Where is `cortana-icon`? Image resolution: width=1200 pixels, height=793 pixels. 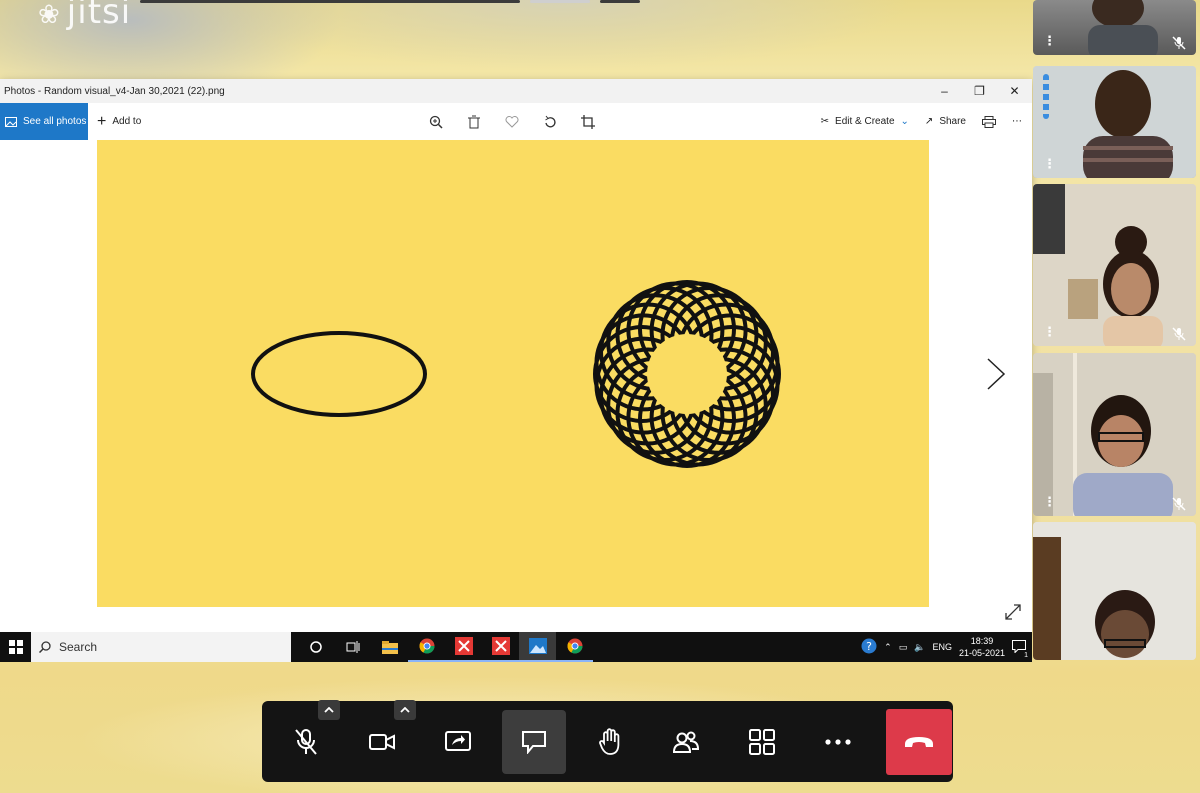
cortana-icon is located at coordinates (315, 647).